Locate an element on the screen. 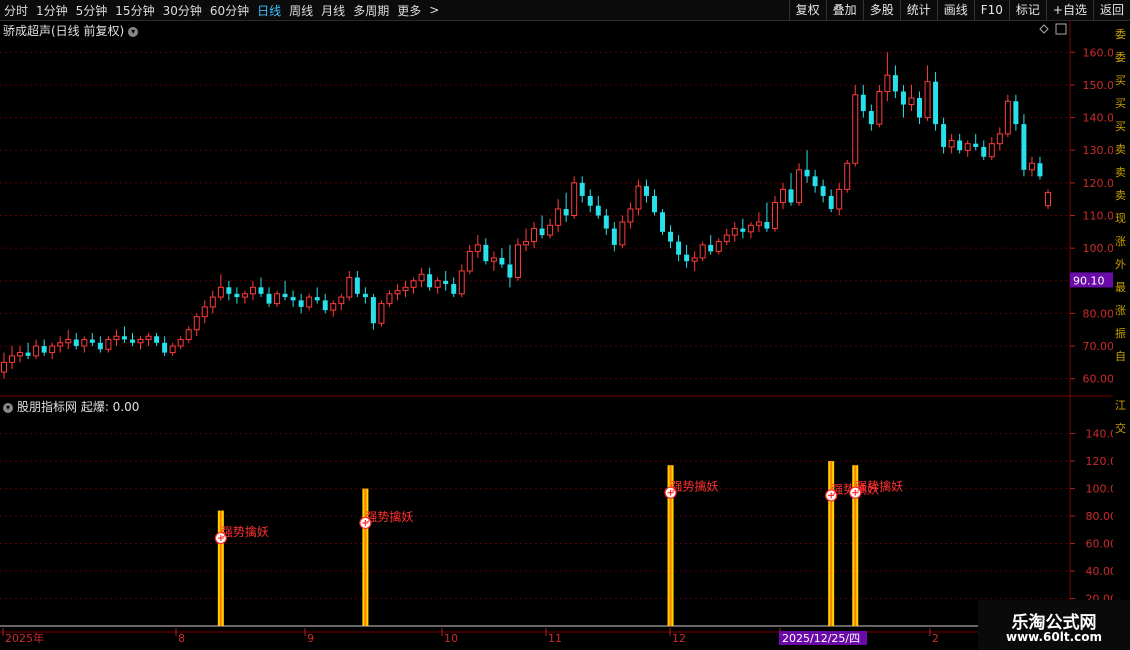 Image resolution: width=1130 pixels, height=650 pixels. x-axis-label: 10 is located at coordinates (451, 638).